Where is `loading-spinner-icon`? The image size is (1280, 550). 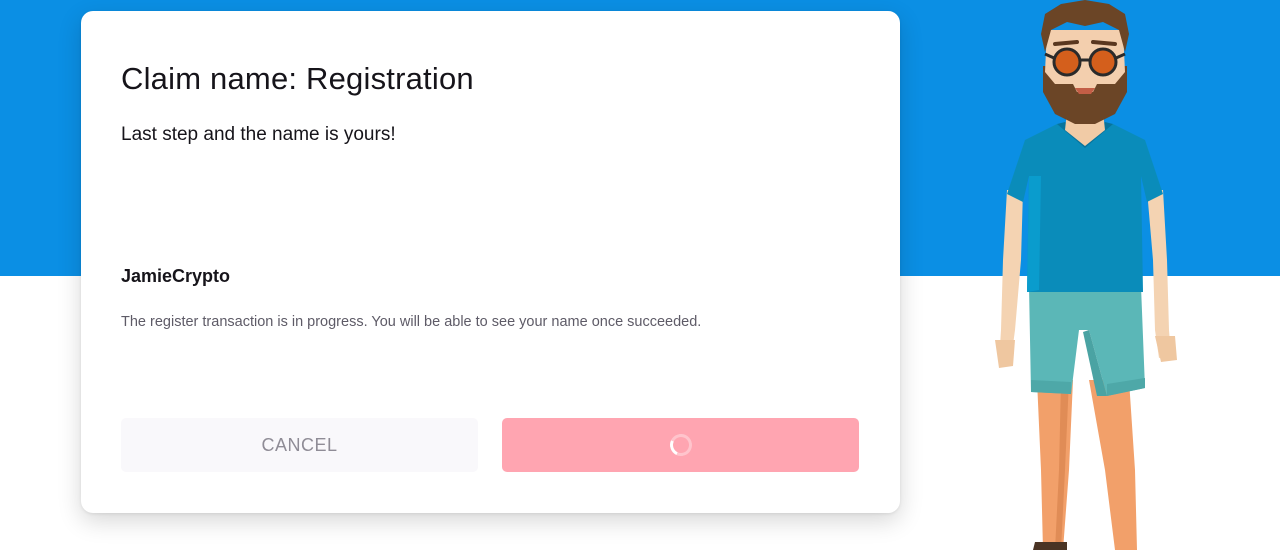
loading-spinner-icon is located at coordinates (680, 445).